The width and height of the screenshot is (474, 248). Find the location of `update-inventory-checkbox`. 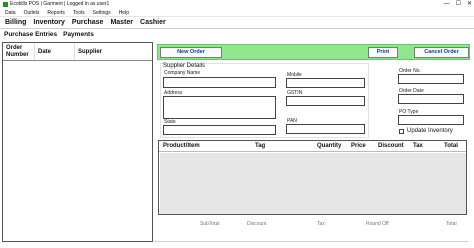

update-inventory-checkbox is located at coordinates (401, 131).